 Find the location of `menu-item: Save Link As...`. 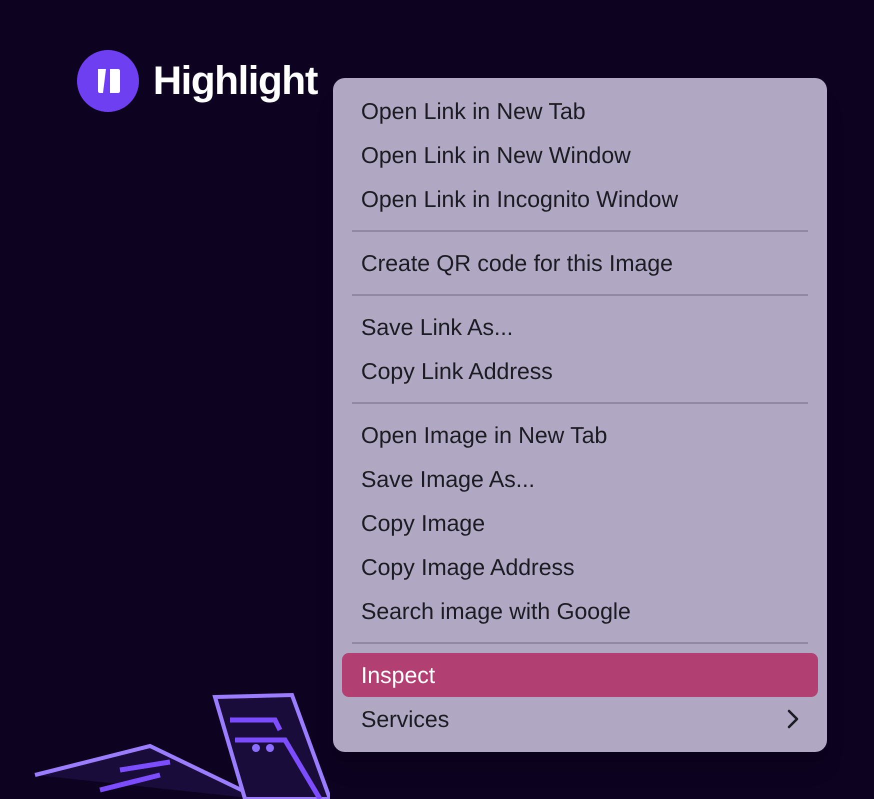

menu-item: Save Link As... is located at coordinates (580, 327).